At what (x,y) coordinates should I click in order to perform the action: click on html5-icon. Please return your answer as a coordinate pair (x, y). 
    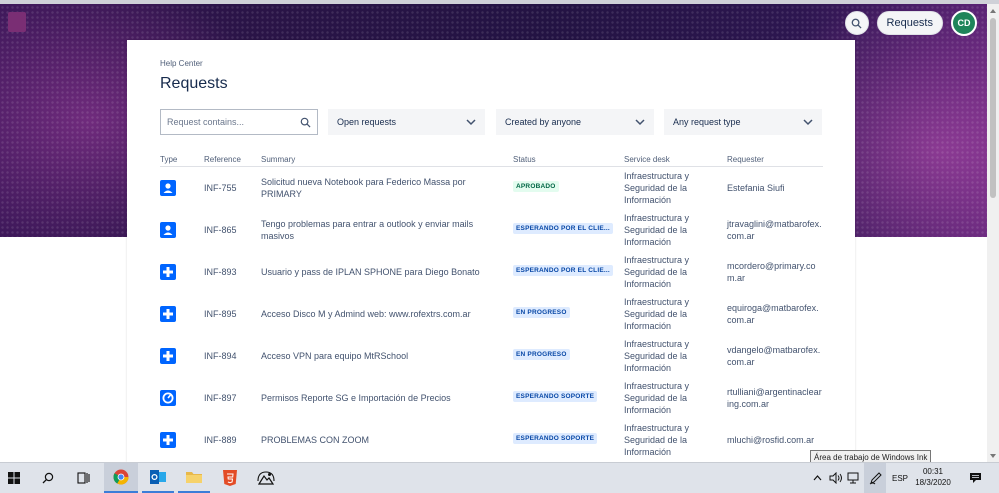
    Looking at the image, I should click on (230, 478).